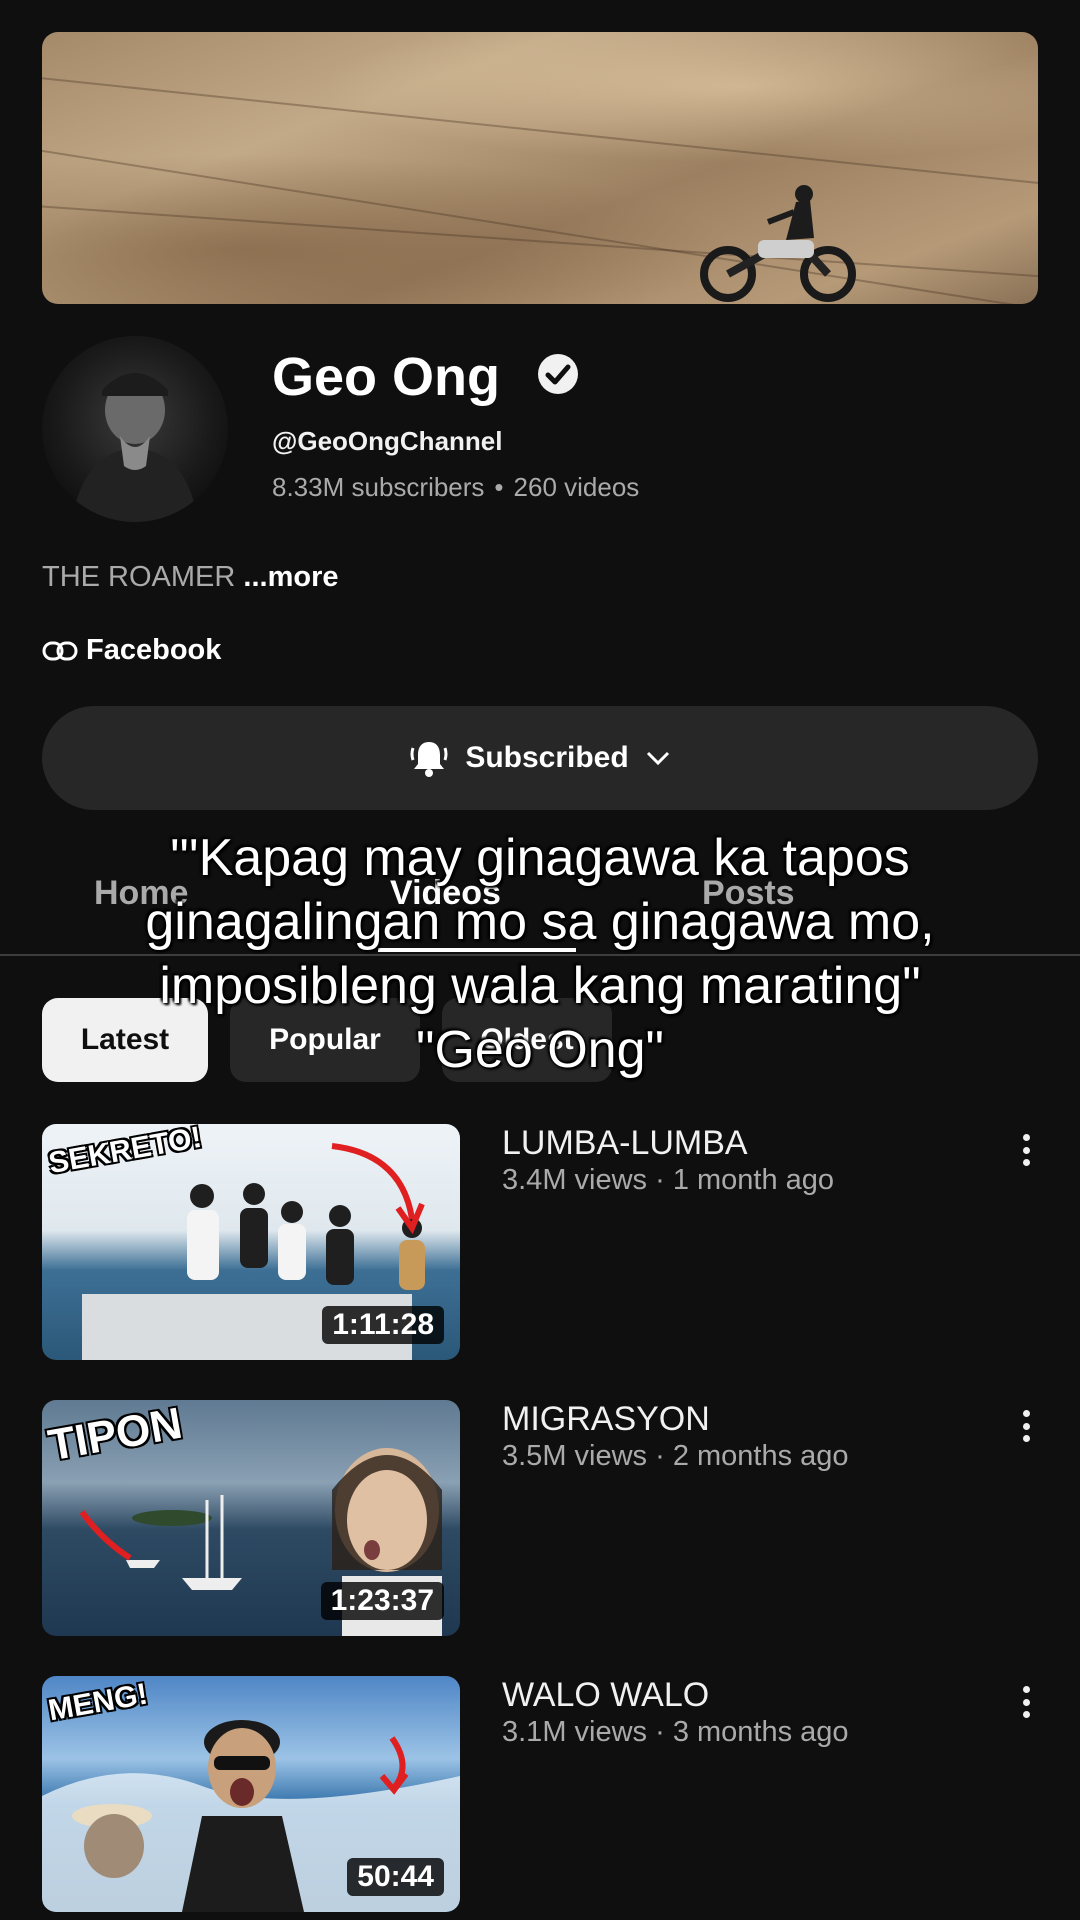 The image size is (1080, 1920). I want to click on chip-popular: Popular, so click(325, 1040).